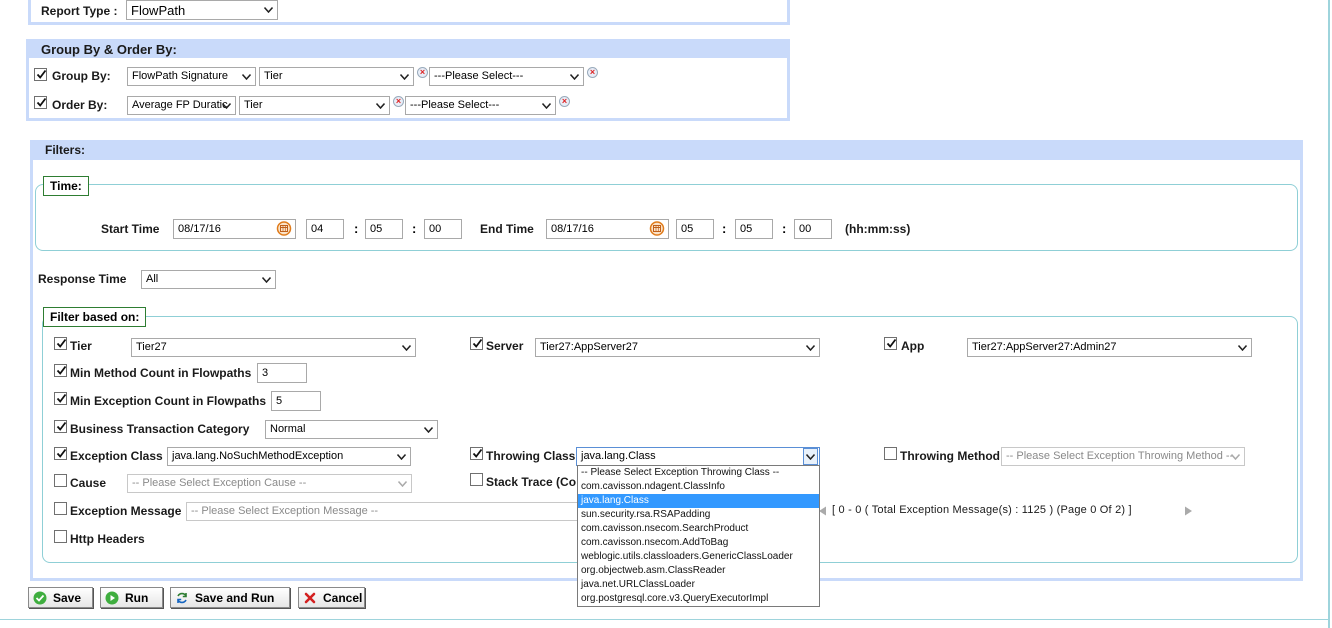 The width and height of the screenshot is (1332, 628). I want to click on btc-select: Normal, so click(351, 429).